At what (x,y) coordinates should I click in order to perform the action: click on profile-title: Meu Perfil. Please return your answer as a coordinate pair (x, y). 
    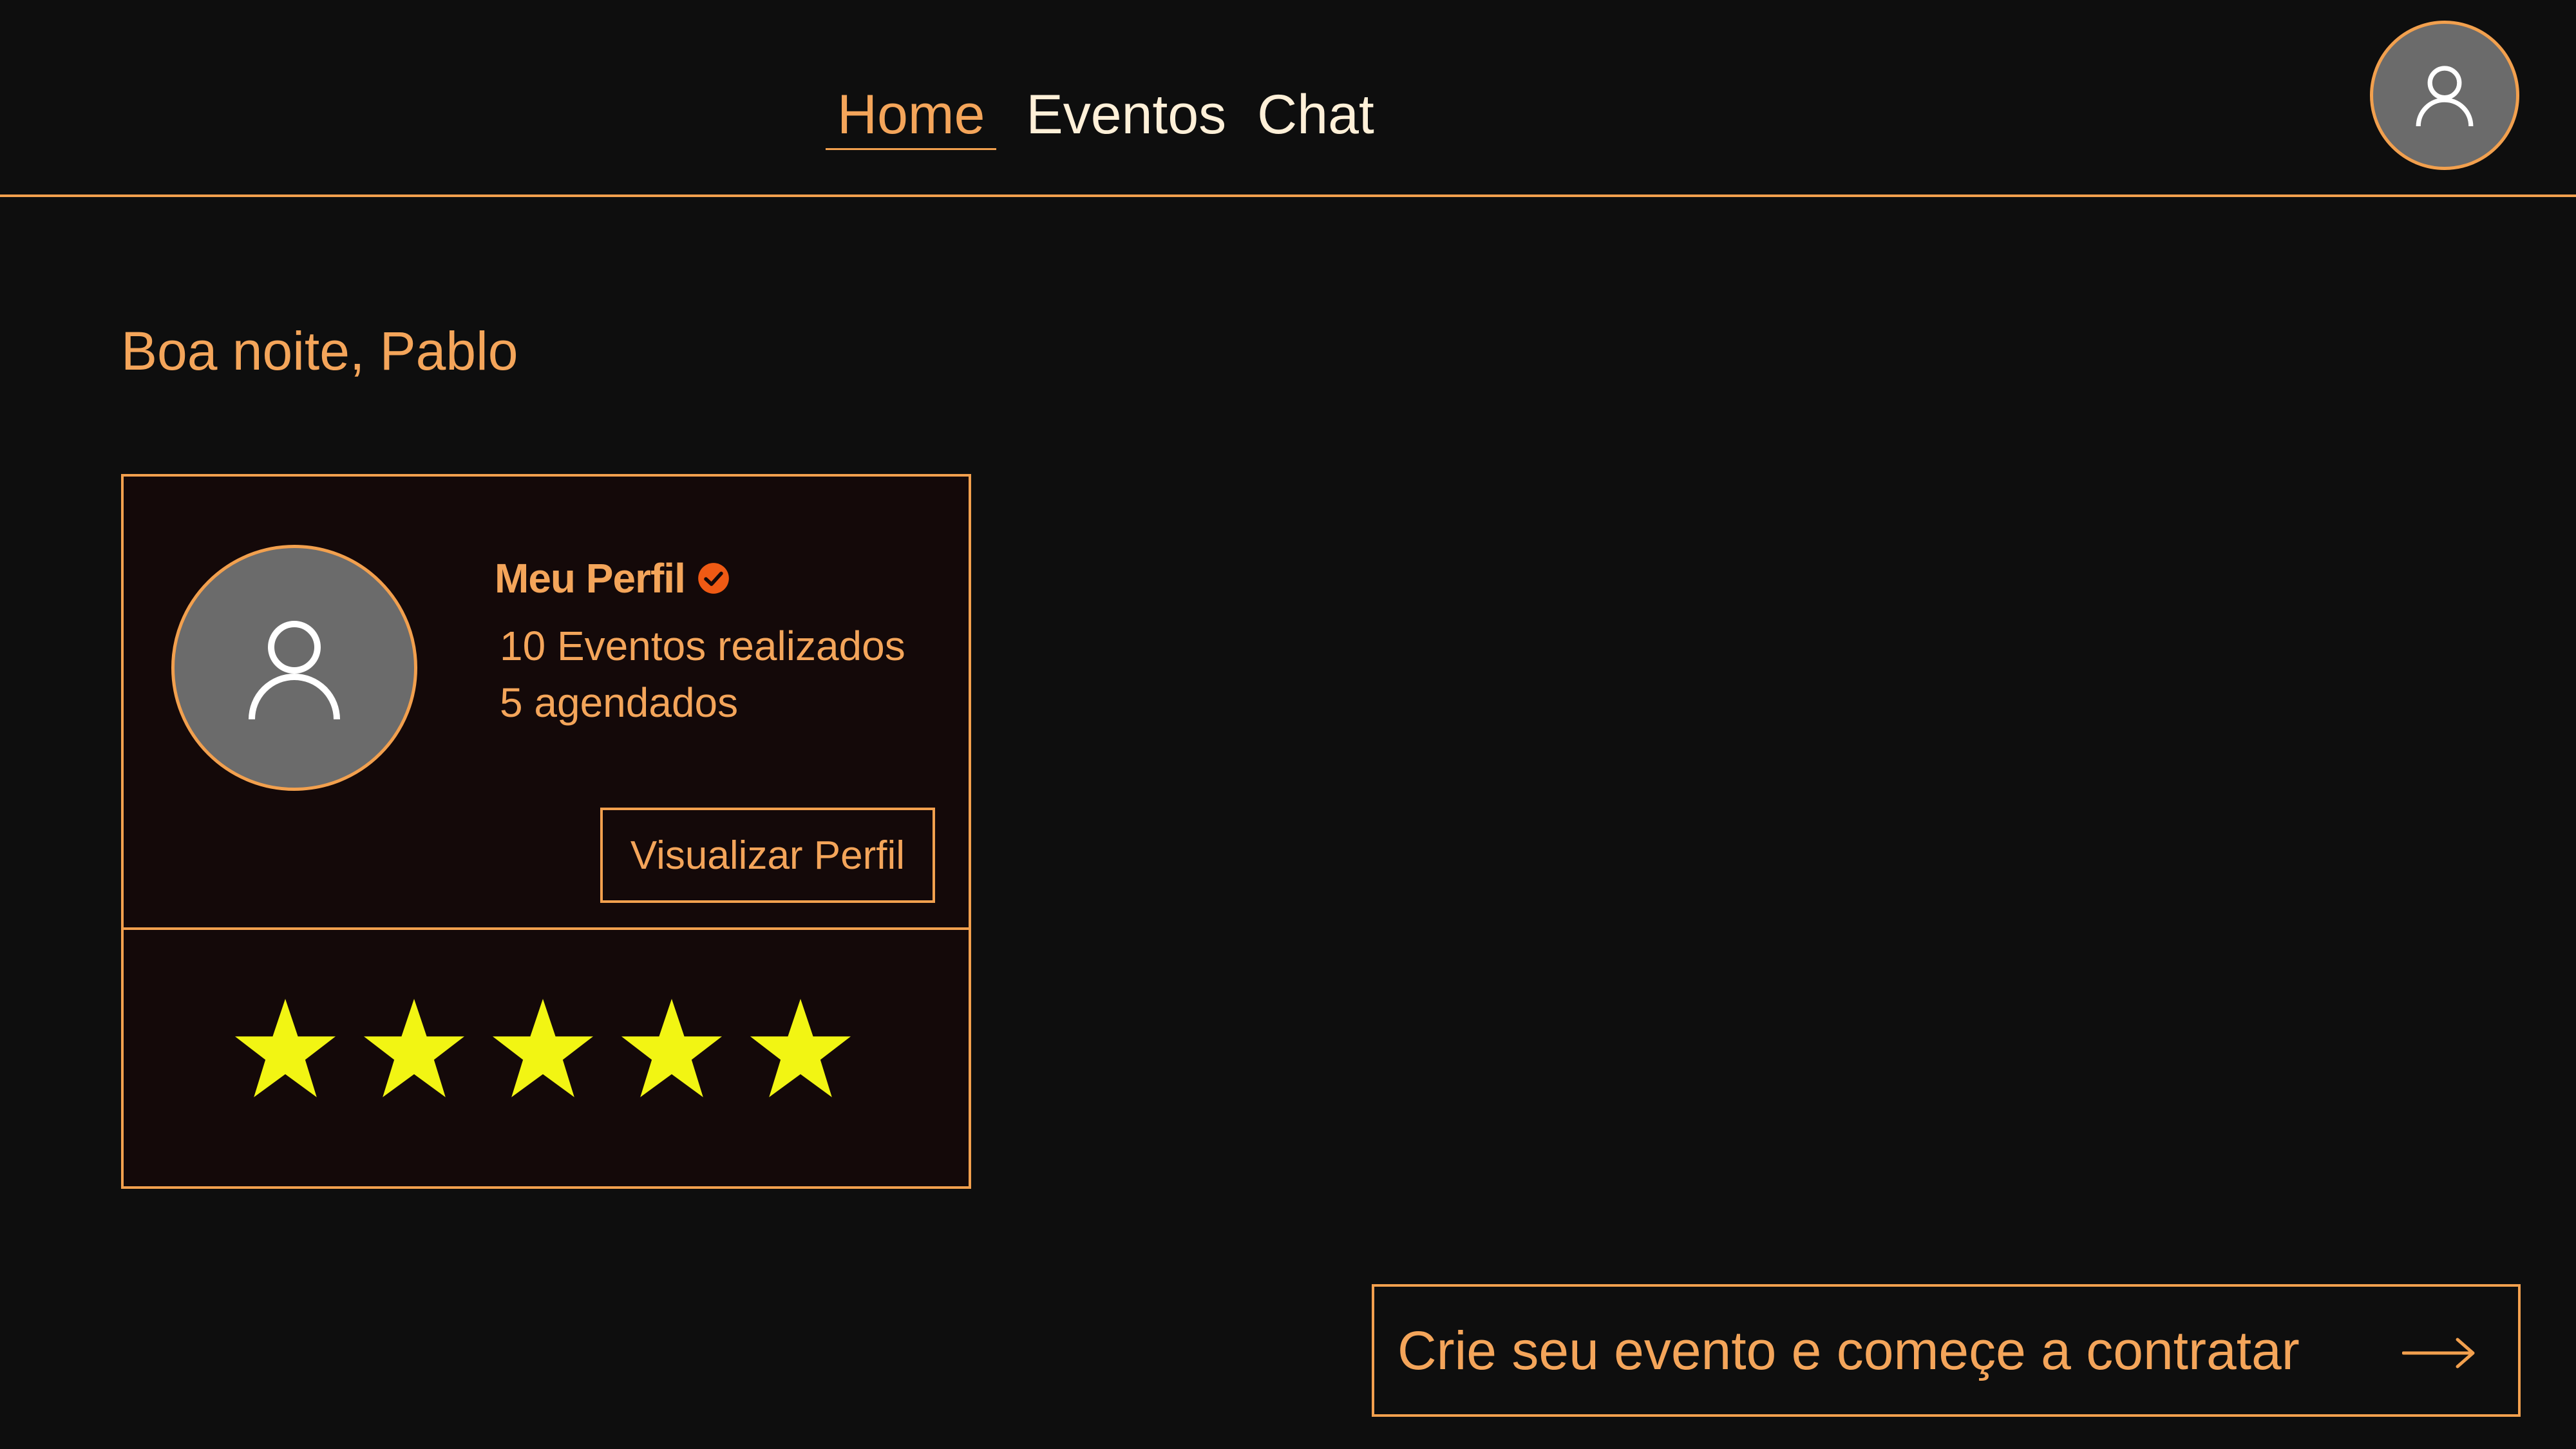
    Looking at the image, I should click on (612, 578).